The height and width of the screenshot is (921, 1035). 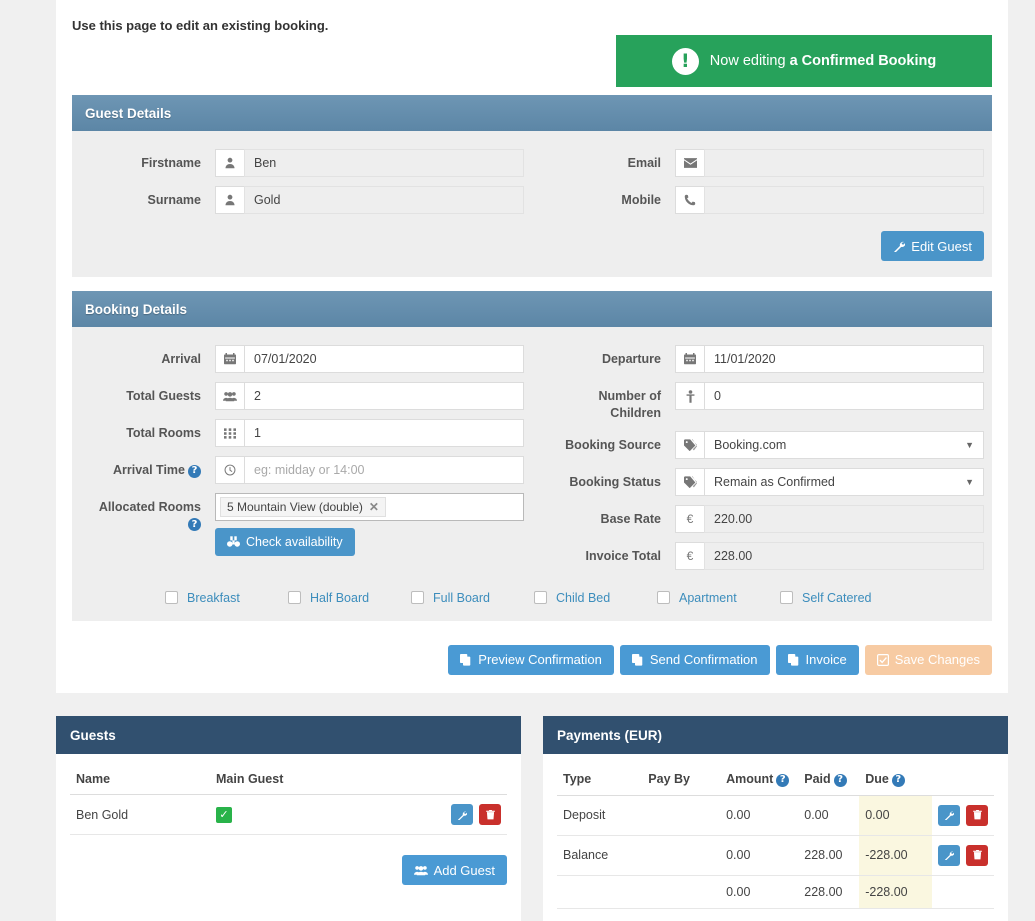 What do you see at coordinates (288, 735) in the screenshot?
I see `guests-panel-heading: Guests` at bounding box center [288, 735].